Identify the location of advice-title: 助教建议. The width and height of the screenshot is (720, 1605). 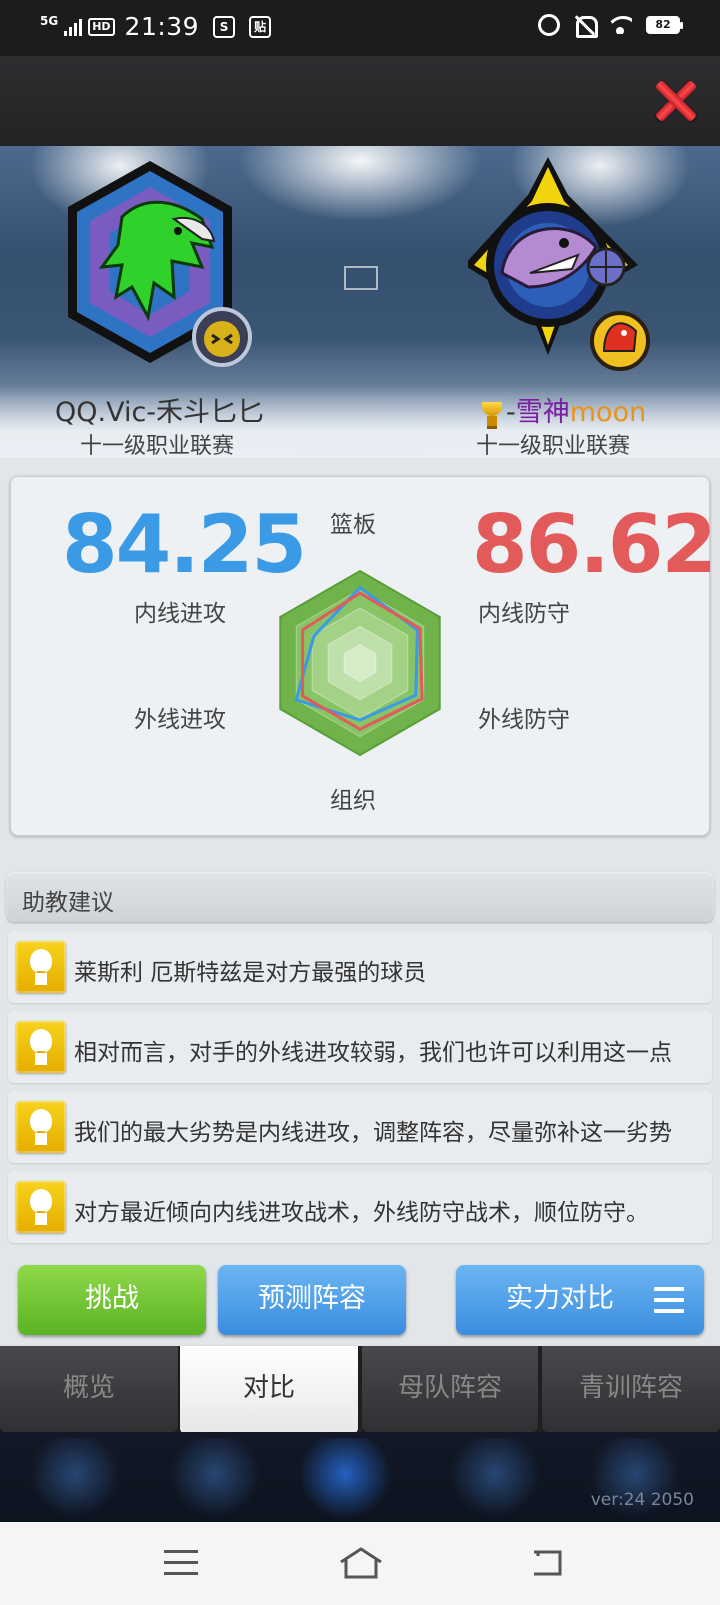
(68, 903).